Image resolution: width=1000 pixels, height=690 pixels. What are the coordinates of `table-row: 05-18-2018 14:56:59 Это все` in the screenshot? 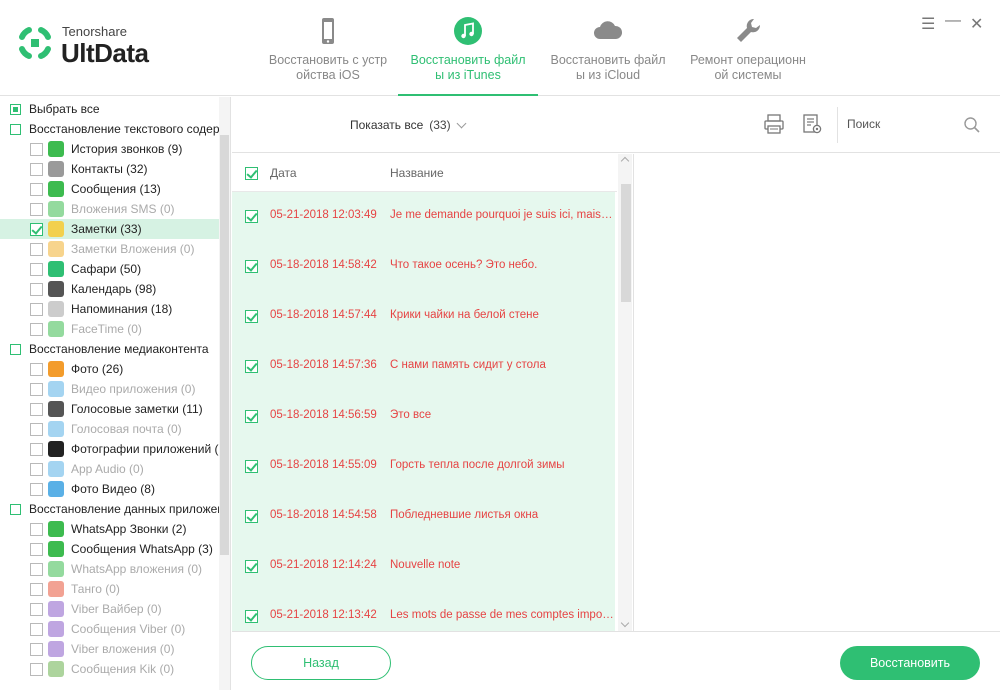 It's located at (423, 417).